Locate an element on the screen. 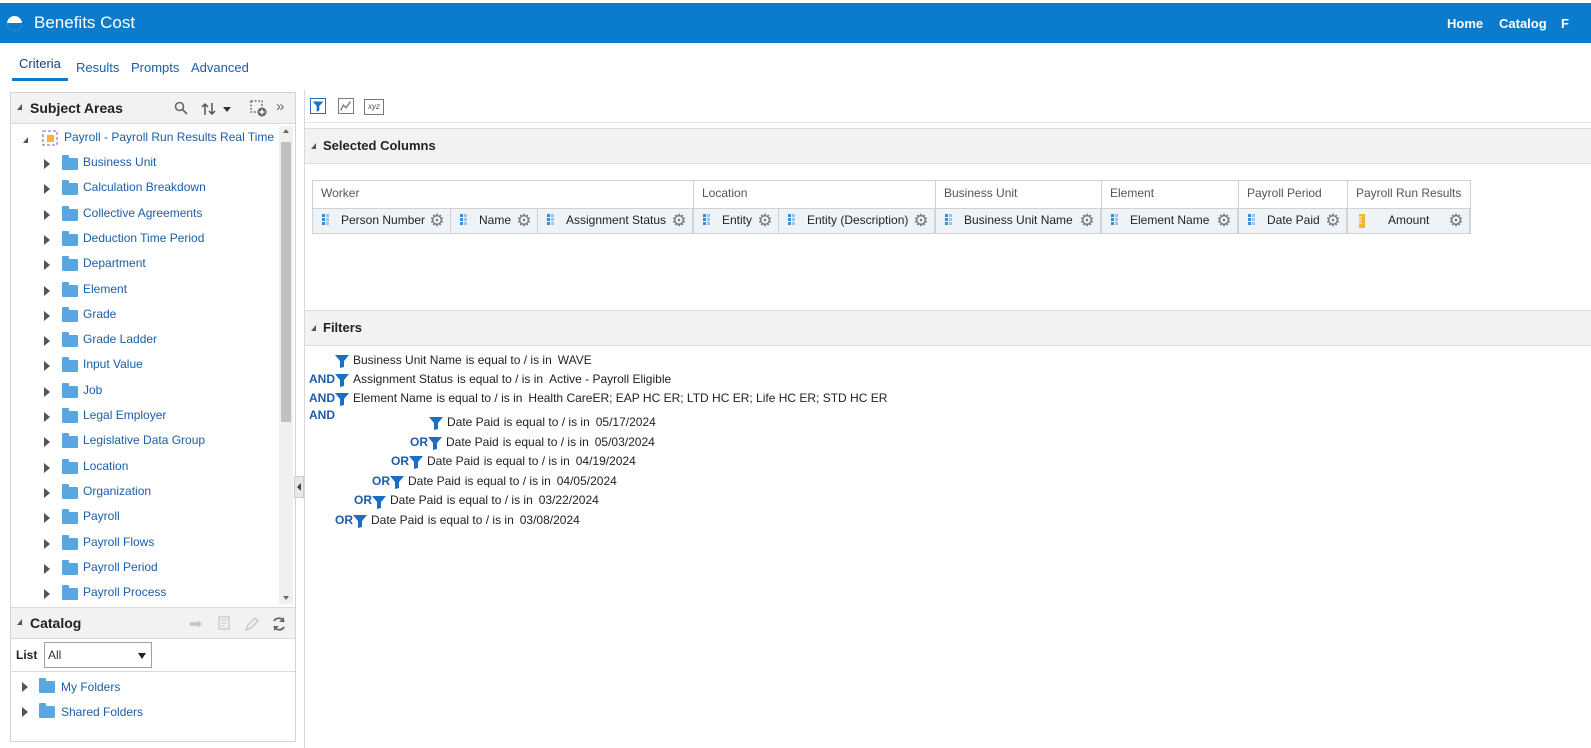 This screenshot has height=748, width=1591. collapse-subject-areas-icon is located at coordinates (19, 107).